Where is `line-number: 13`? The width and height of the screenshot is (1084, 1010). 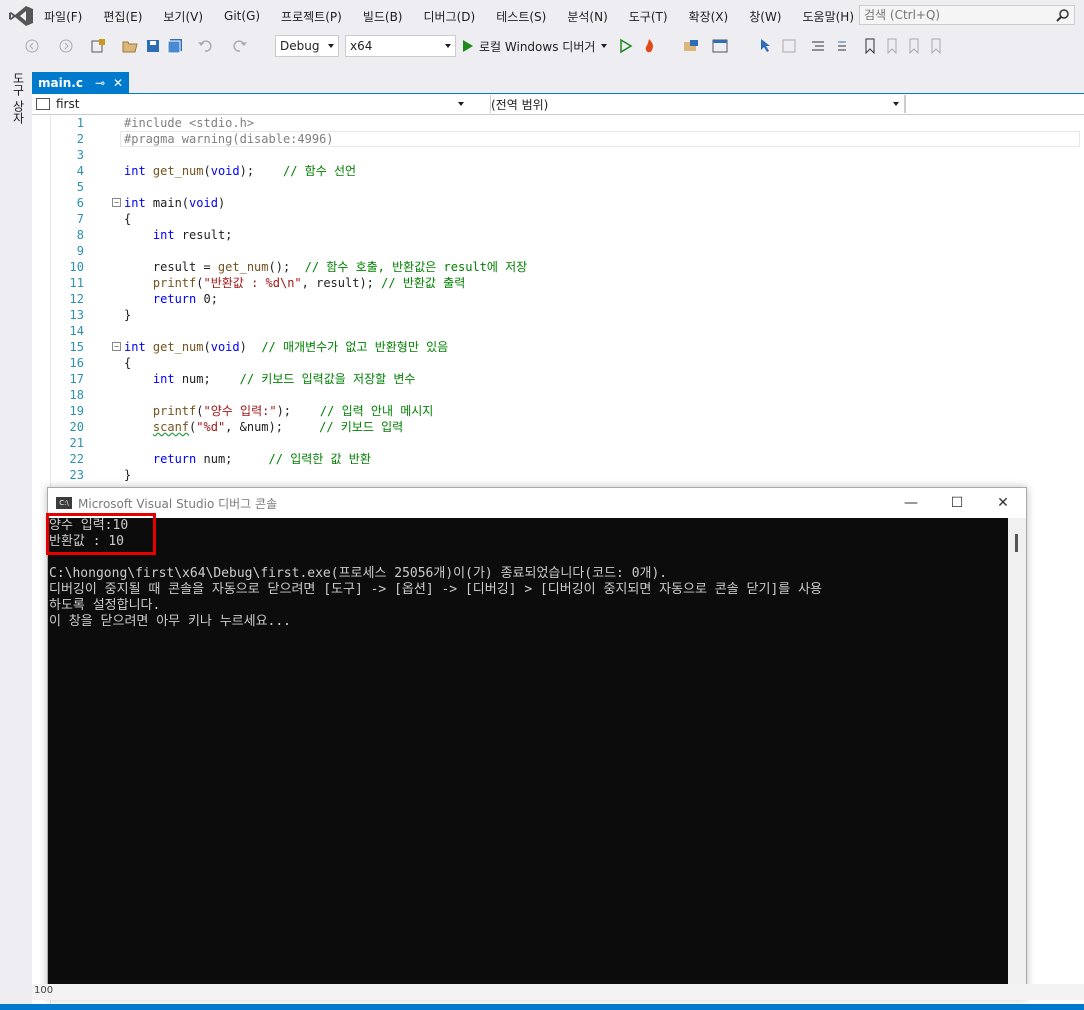
line-number: 13 is located at coordinates (76, 315).